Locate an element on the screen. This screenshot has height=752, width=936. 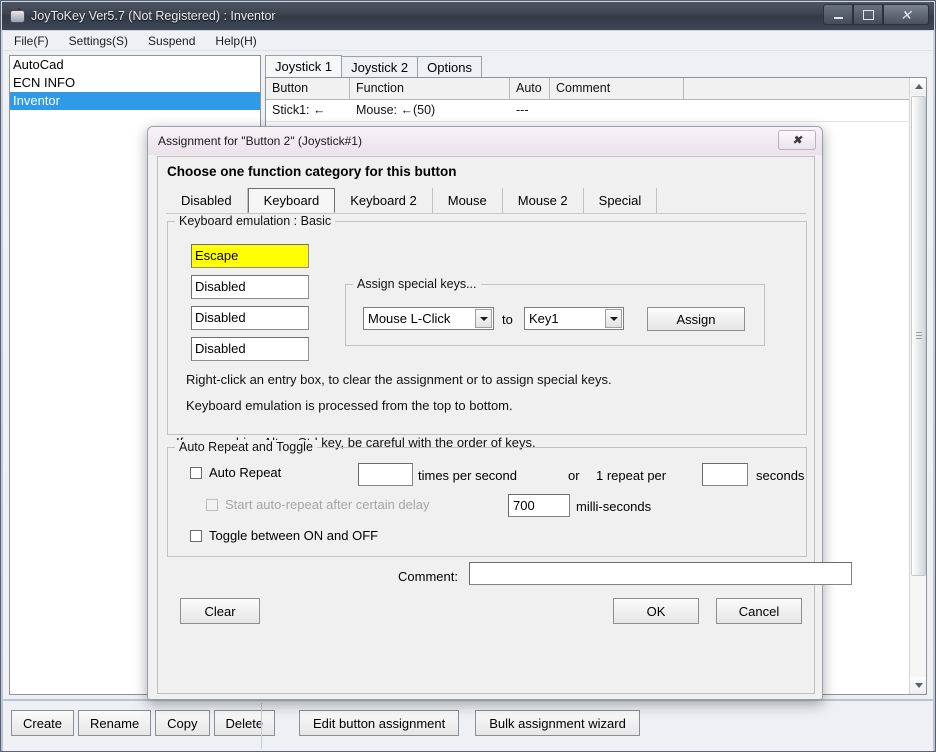
tab-keyboard: Keyboard is located at coordinates (291, 200).